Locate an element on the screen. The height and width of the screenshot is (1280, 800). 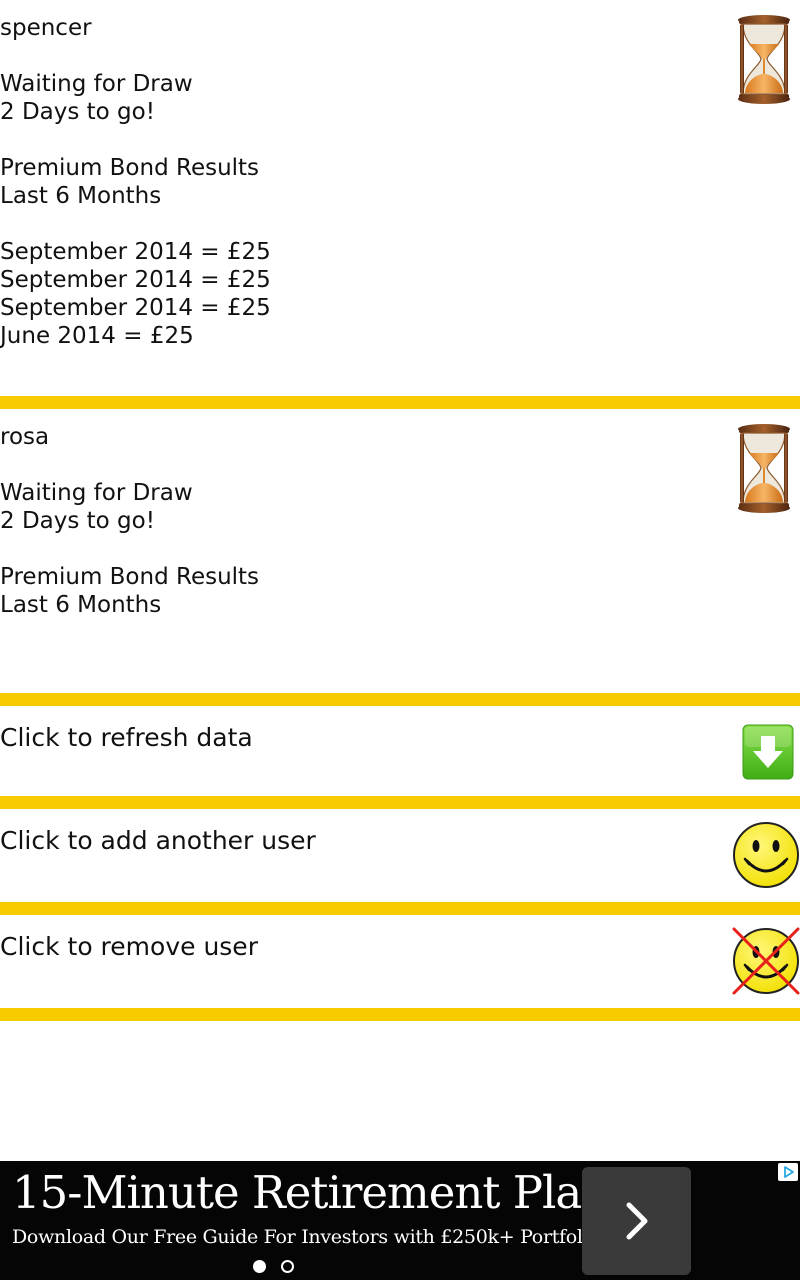
result-item: June 2014 = £25 is located at coordinates (97, 336).